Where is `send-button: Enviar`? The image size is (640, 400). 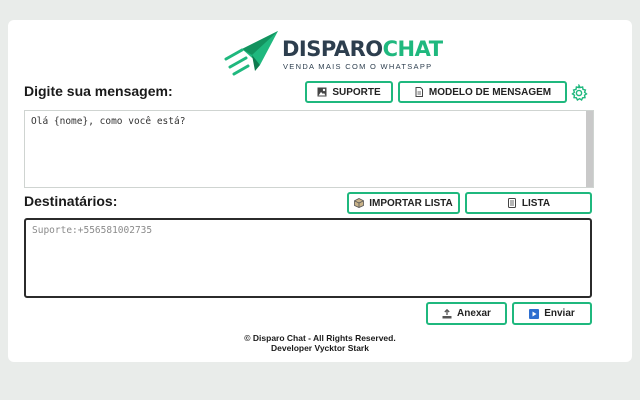
send-button: Enviar is located at coordinates (552, 313).